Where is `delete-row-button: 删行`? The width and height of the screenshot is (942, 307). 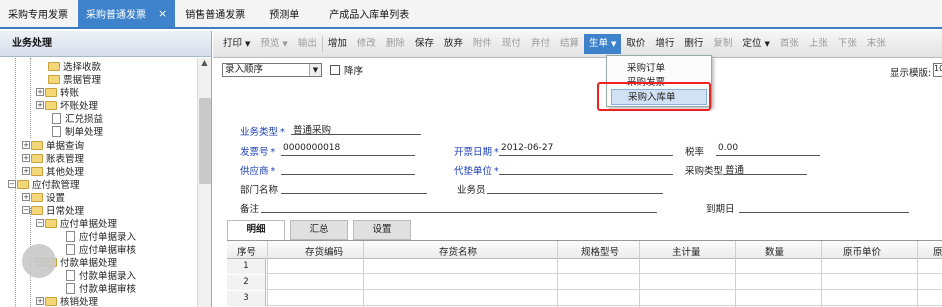
delete-row-button: 删行 is located at coordinates (693, 44).